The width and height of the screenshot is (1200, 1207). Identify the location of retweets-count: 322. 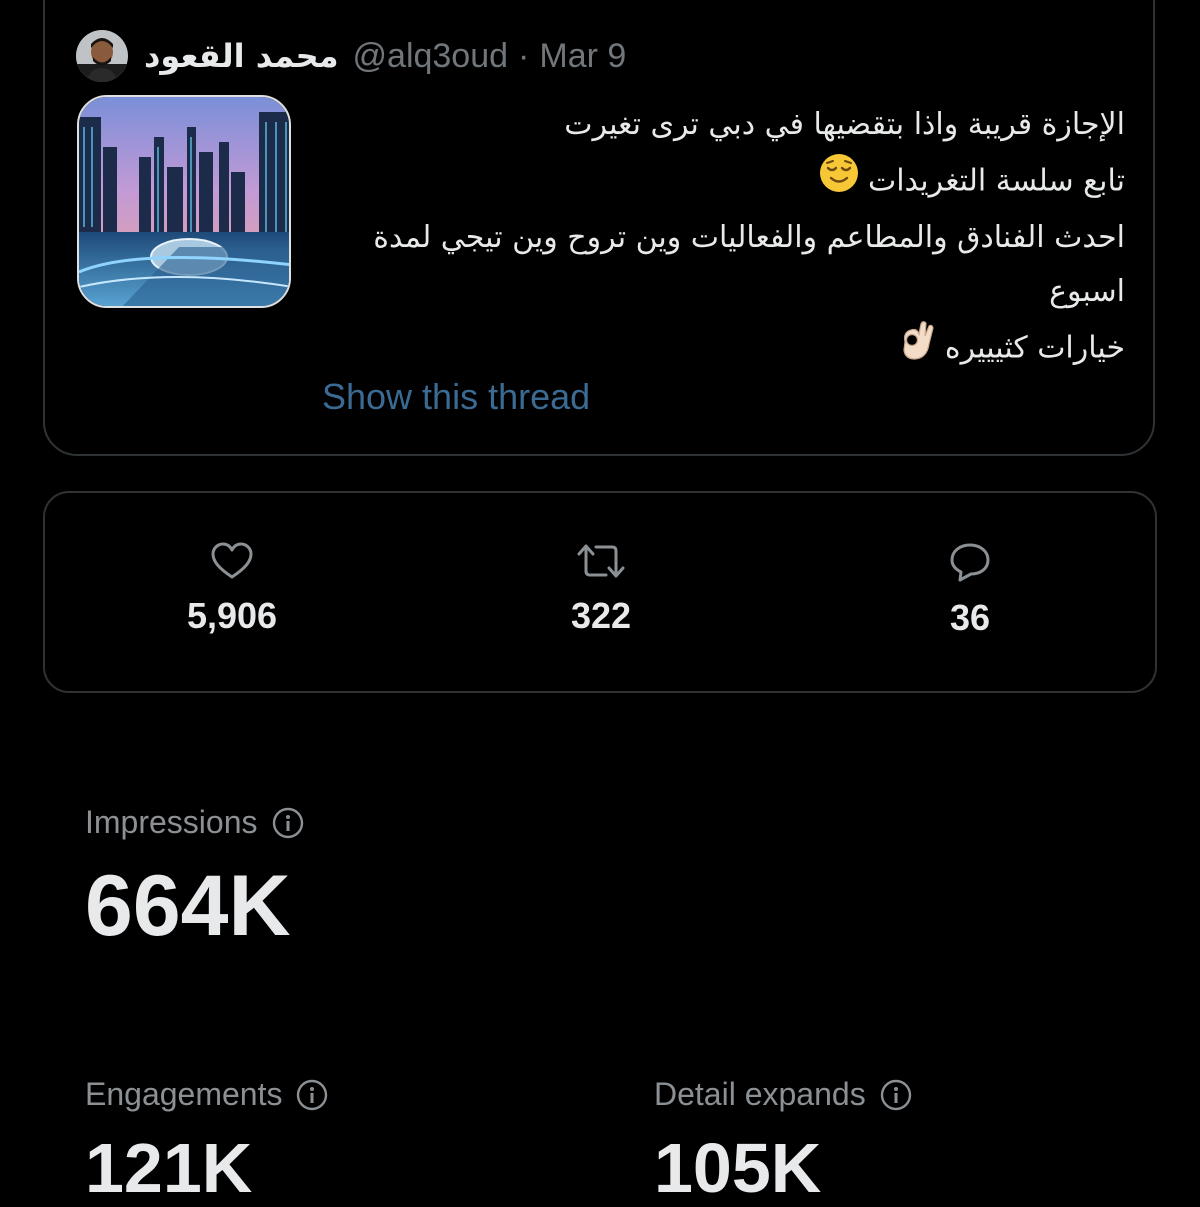
(601, 615).